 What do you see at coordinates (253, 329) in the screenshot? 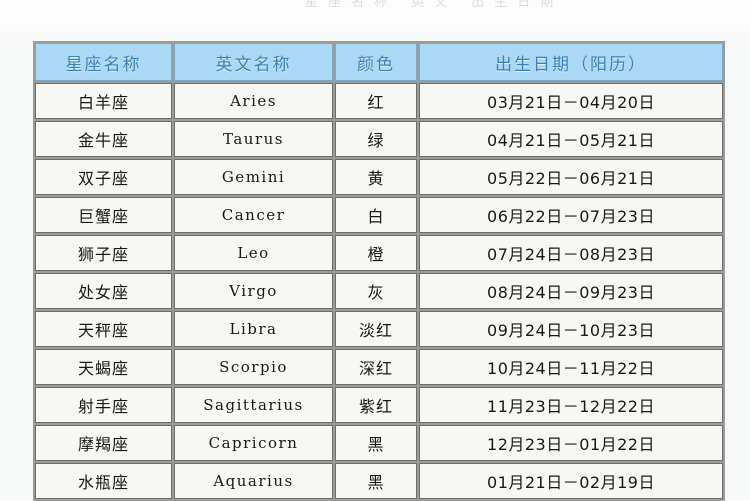
I see `cell-english-name: Libra` at bounding box center [253, 329].